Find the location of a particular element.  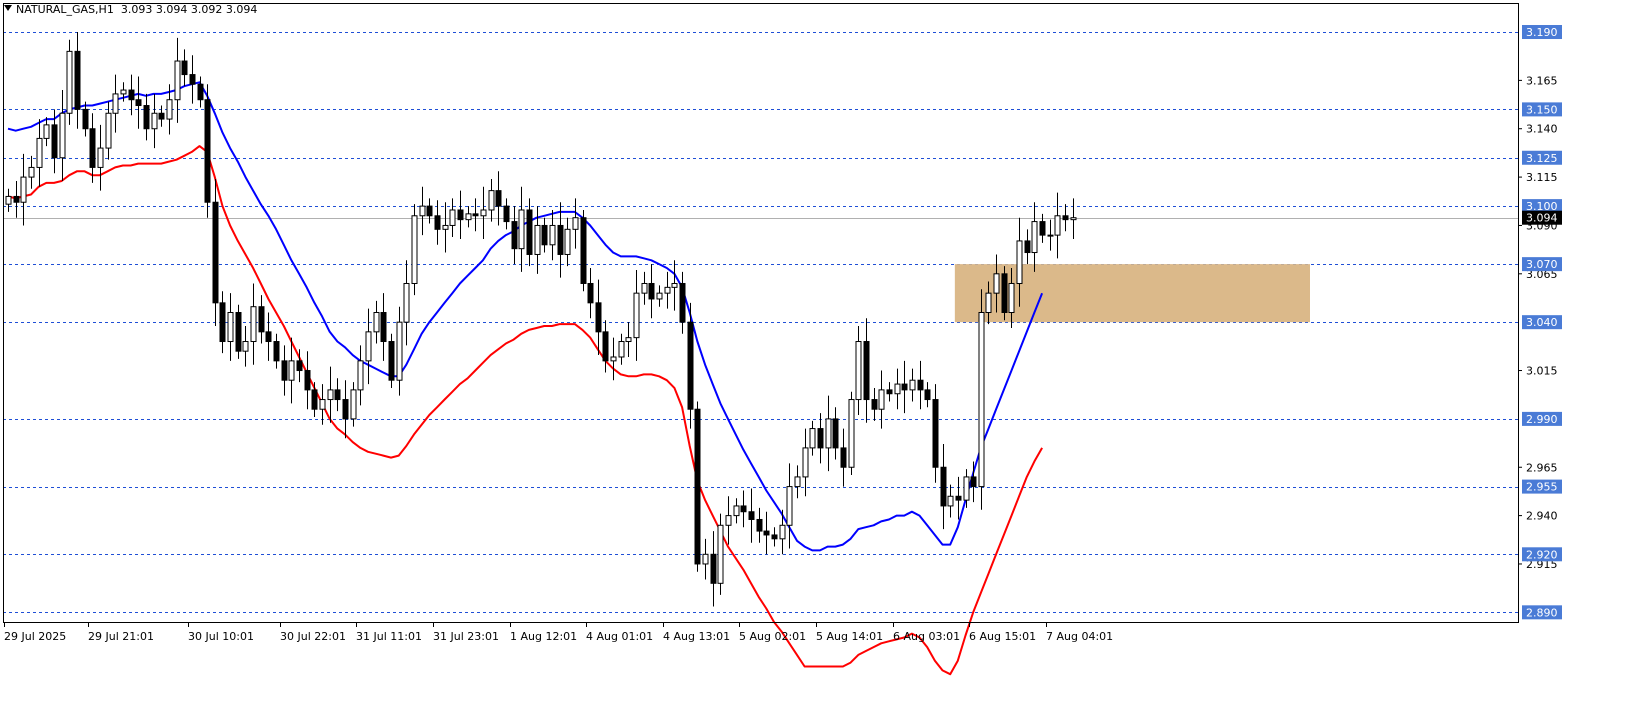

time-tick-label: 31 Jul 11:01 is located at coordinates (389, 636).